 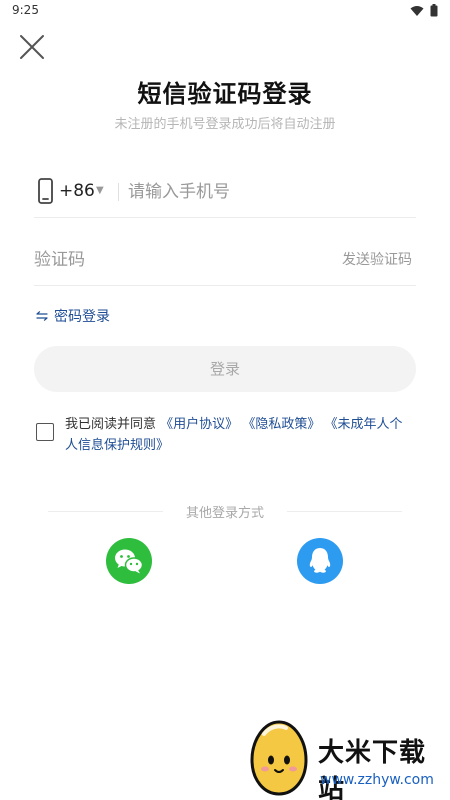 What do you see at coordinates (199, 424) in the screenshot?
I see `user-agreement-link: 《用户协议》` at bounding box center [199, 424].